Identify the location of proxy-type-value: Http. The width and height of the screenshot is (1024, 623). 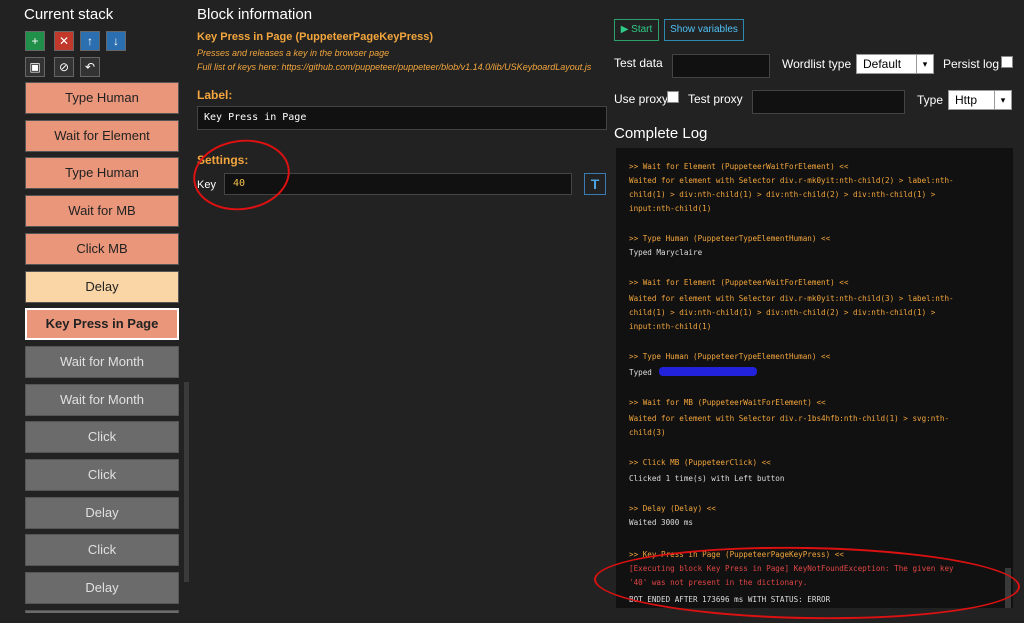
(966, 100).